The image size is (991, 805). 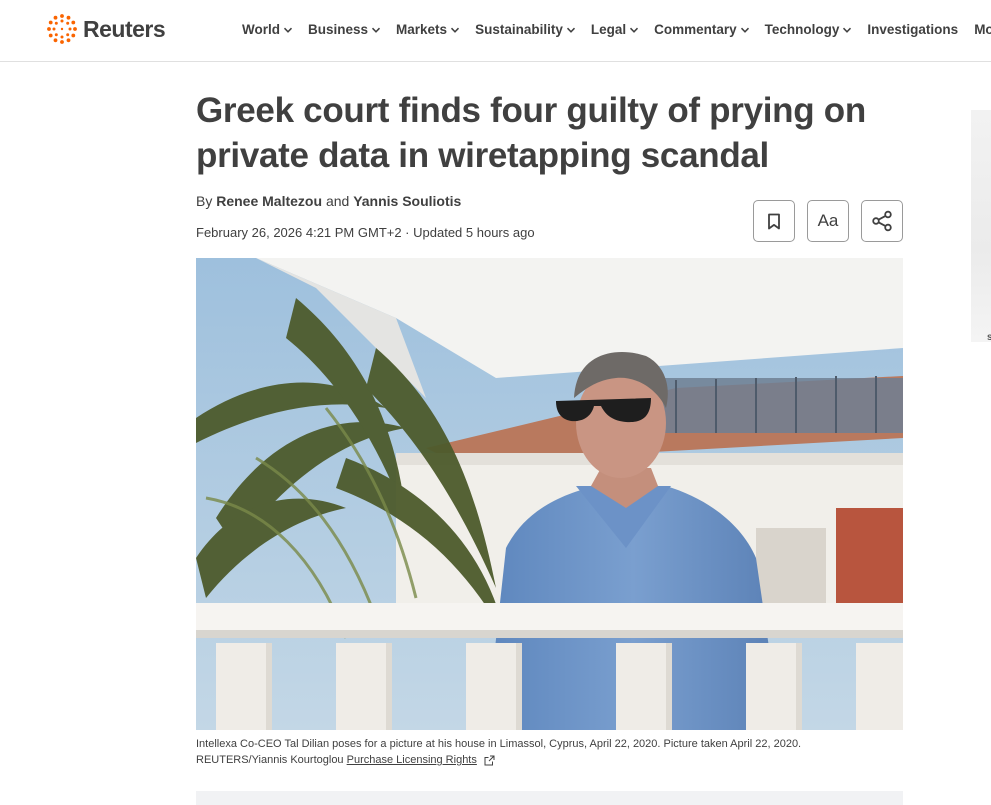 I want to click on nav-item-label: Legal, so click(x=608, y=29).